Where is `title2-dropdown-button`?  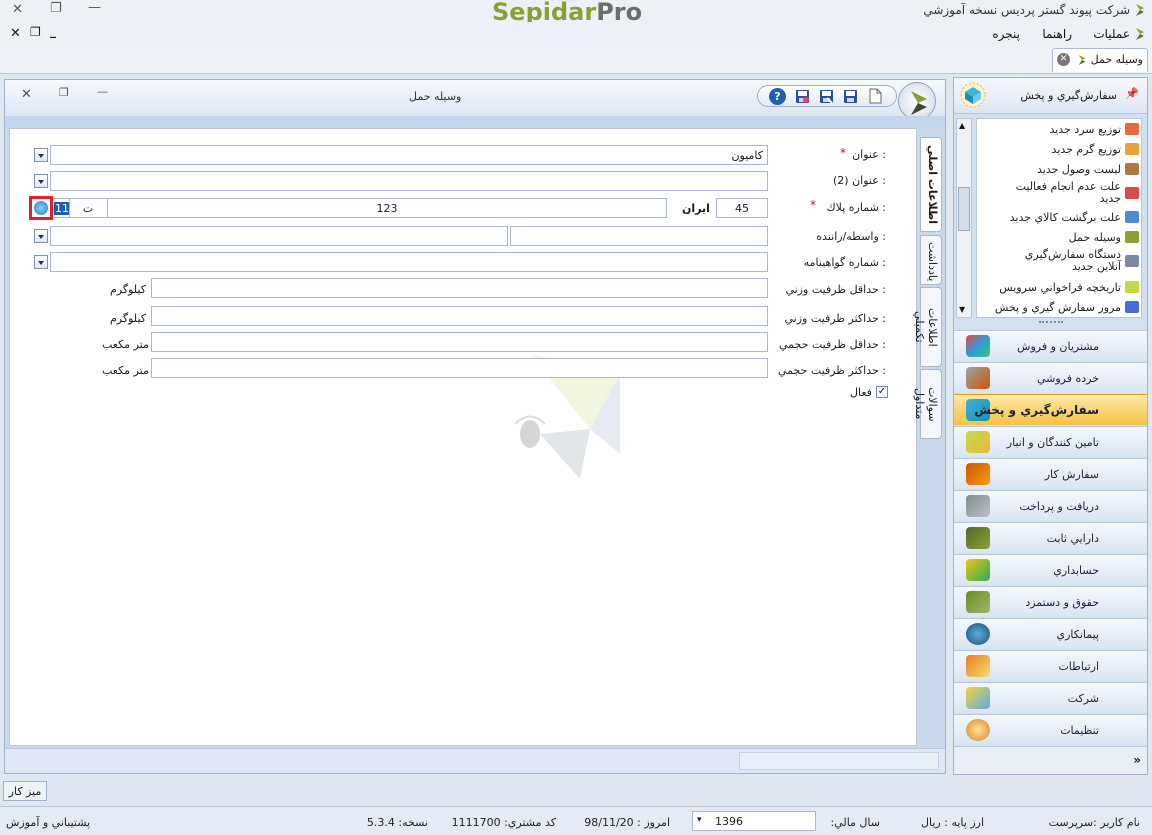
title2-dropdown-button is located at coordinates (41, 181).